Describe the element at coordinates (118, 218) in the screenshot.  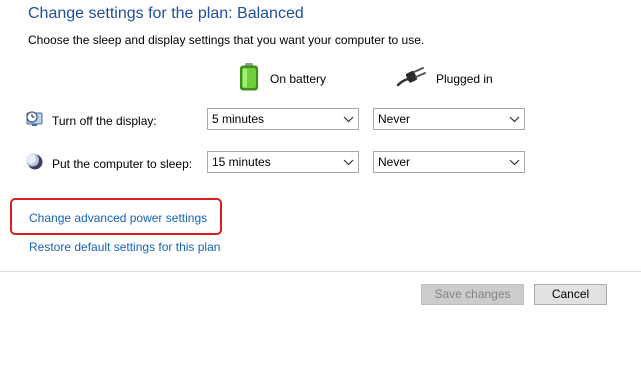
I see `change-advanced-power-settings-link: Change advanced power settings` at that location.